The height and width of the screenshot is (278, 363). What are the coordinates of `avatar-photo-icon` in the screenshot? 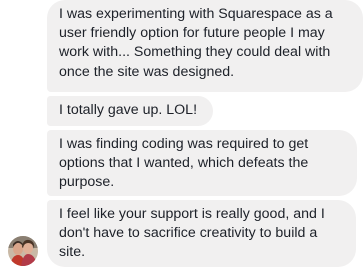 It's located at (23, 251).